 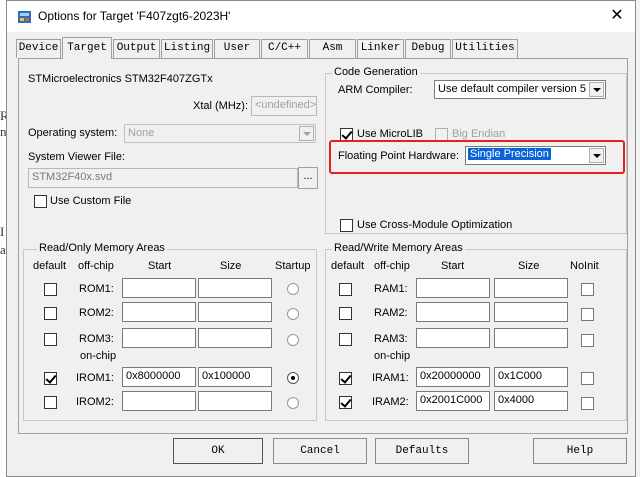 What do you see at coordinates (95, 402) in the screenshot?
I see `irom2-label: IROM2:` at bounding box center [95, 402].